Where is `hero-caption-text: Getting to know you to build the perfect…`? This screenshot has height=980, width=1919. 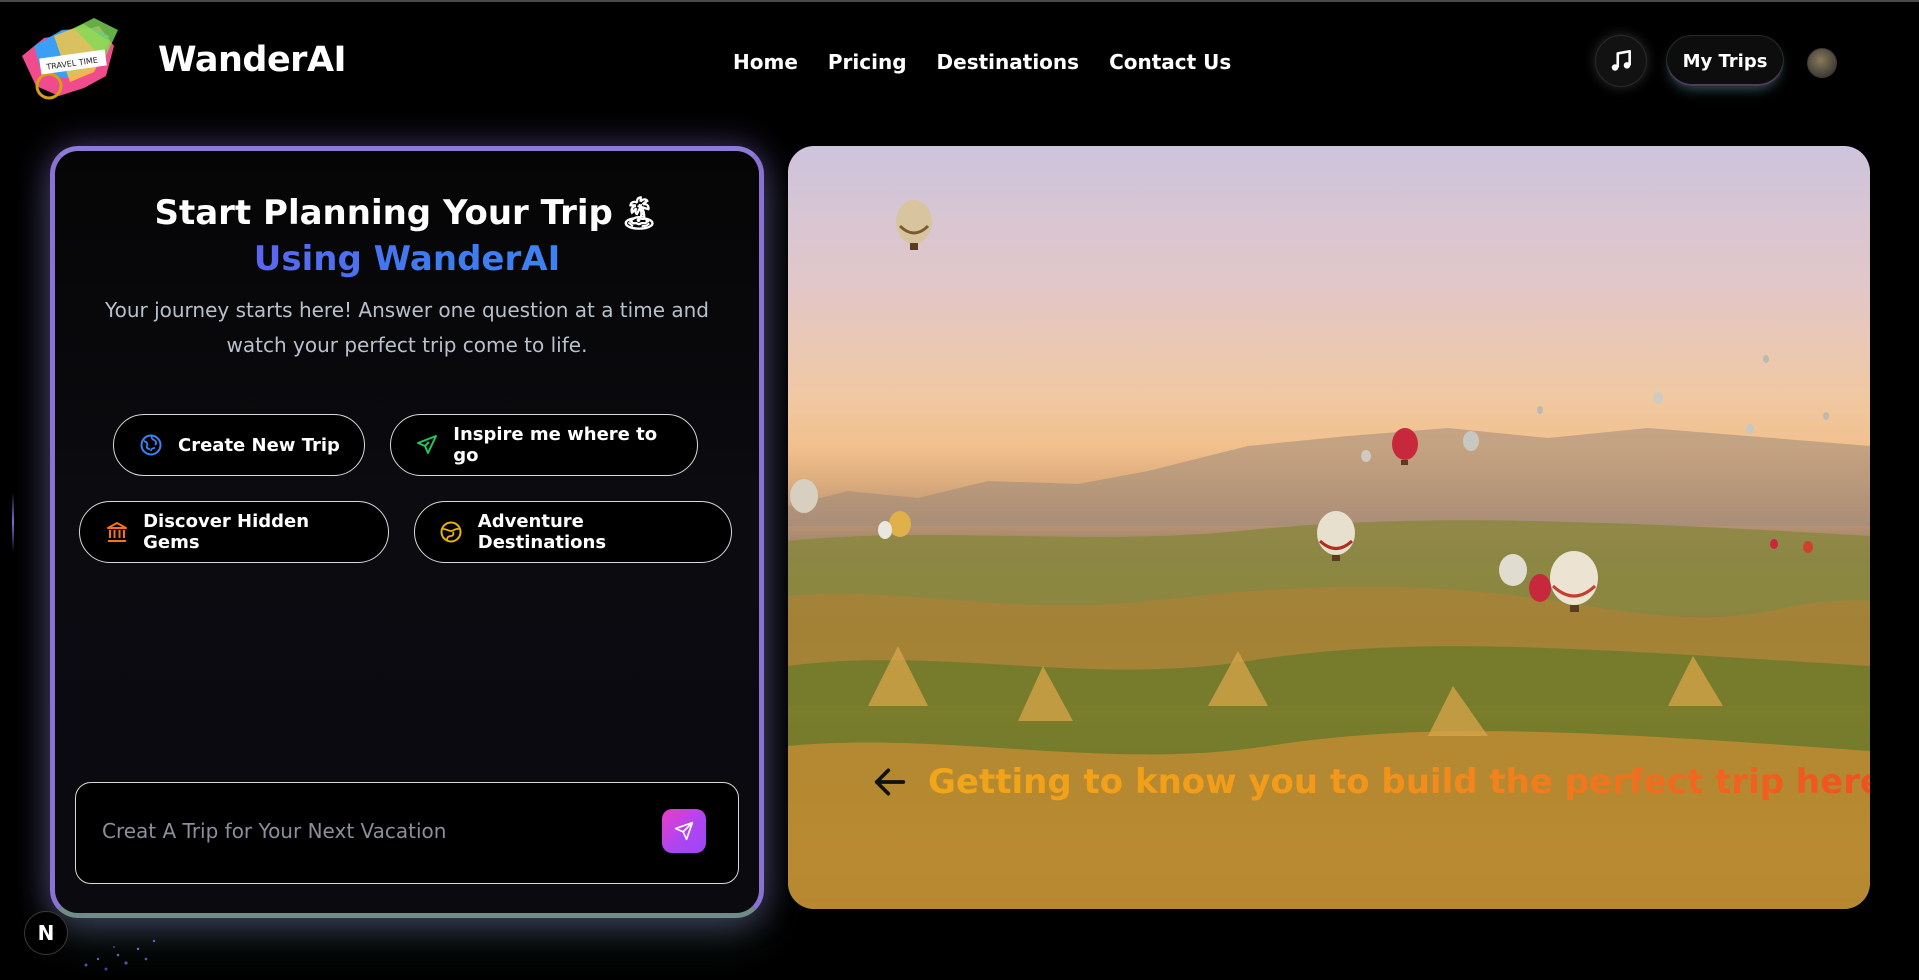
hero-caption-text: Getting to know you to build the perfect… is located at coordinates (1399, 782).